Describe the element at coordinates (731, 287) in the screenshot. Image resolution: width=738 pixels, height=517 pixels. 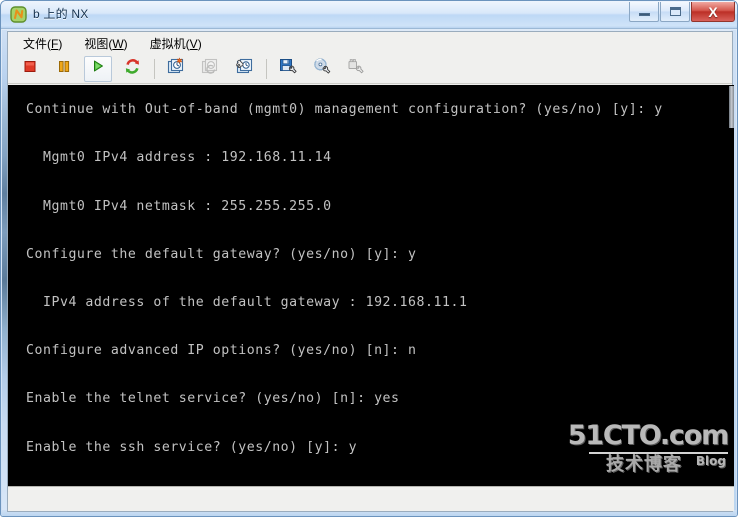
I see `console-scrollbar` at that location.